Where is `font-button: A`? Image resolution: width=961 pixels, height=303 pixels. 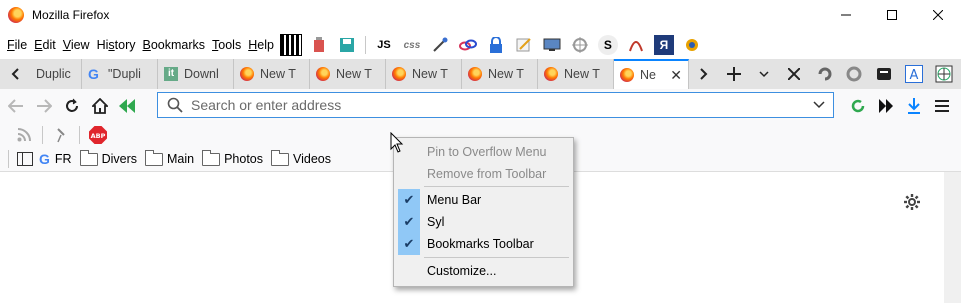 font-button: A is located at coordinates (914, 74).